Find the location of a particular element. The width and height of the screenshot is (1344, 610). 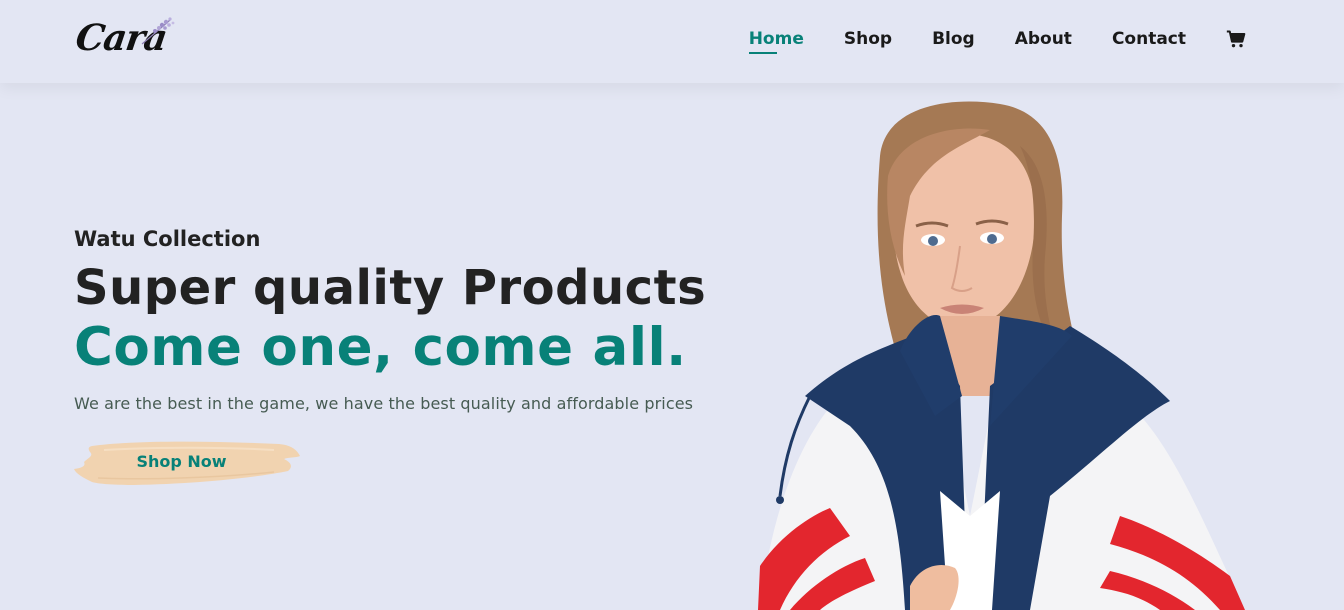

shop-now-label: Shop Now is located at coordinates (181, 461).